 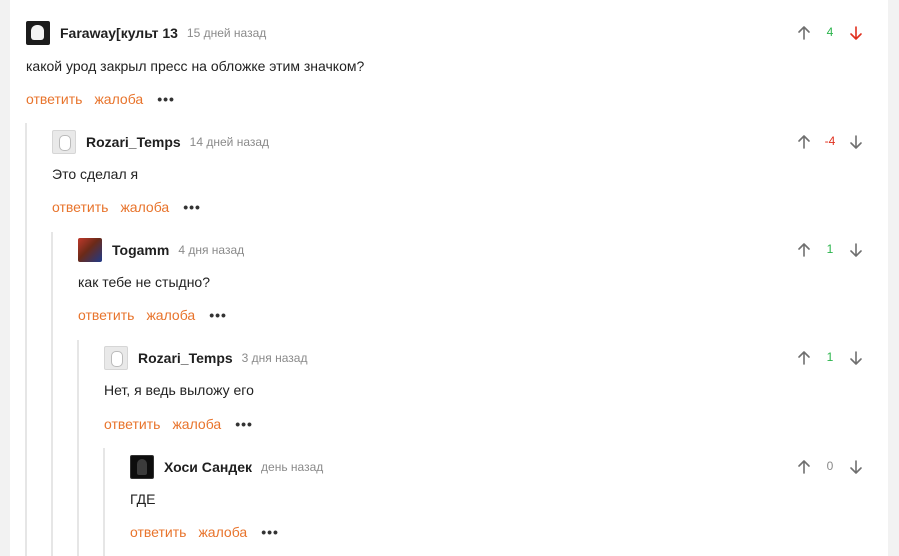 I want to click on vote-score: -4, so click(x=830, y=141).